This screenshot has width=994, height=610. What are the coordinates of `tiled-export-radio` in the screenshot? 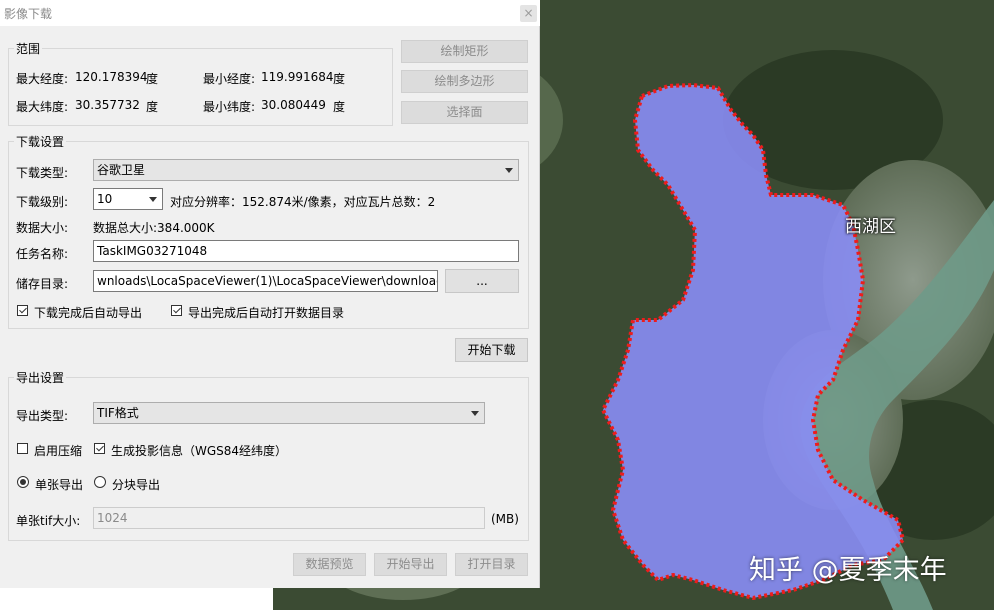 It's located at (100, 482).